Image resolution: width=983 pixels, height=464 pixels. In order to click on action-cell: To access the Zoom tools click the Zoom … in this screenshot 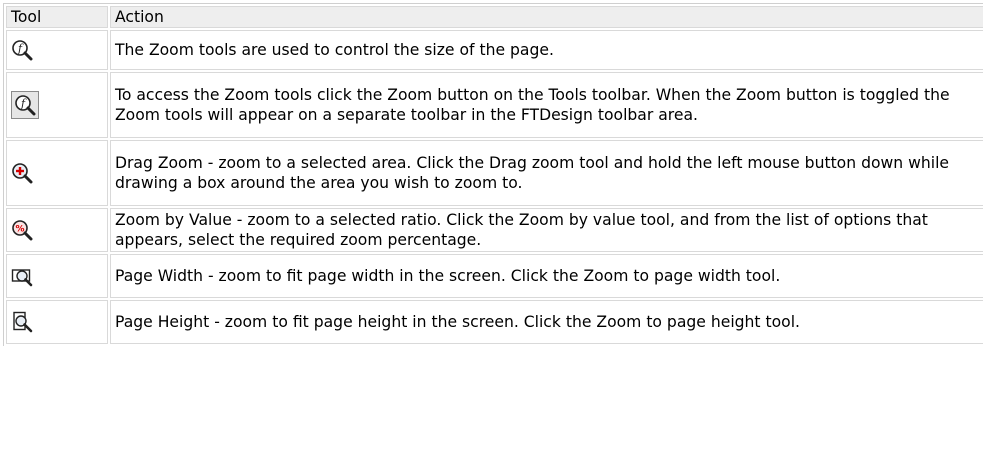, I will do `click(546, 105)`.